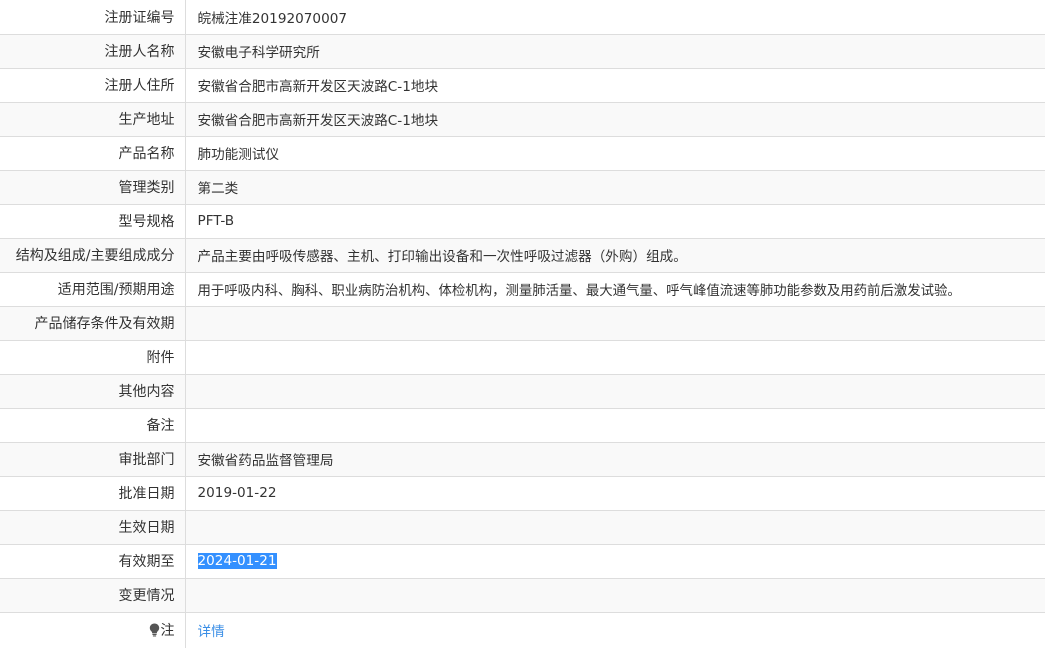 This screenshot has height=665, width=1045. Describe the element at coordinates (93, 153) in the screenshot. I see `label-product-name: 产品名称` at that location.